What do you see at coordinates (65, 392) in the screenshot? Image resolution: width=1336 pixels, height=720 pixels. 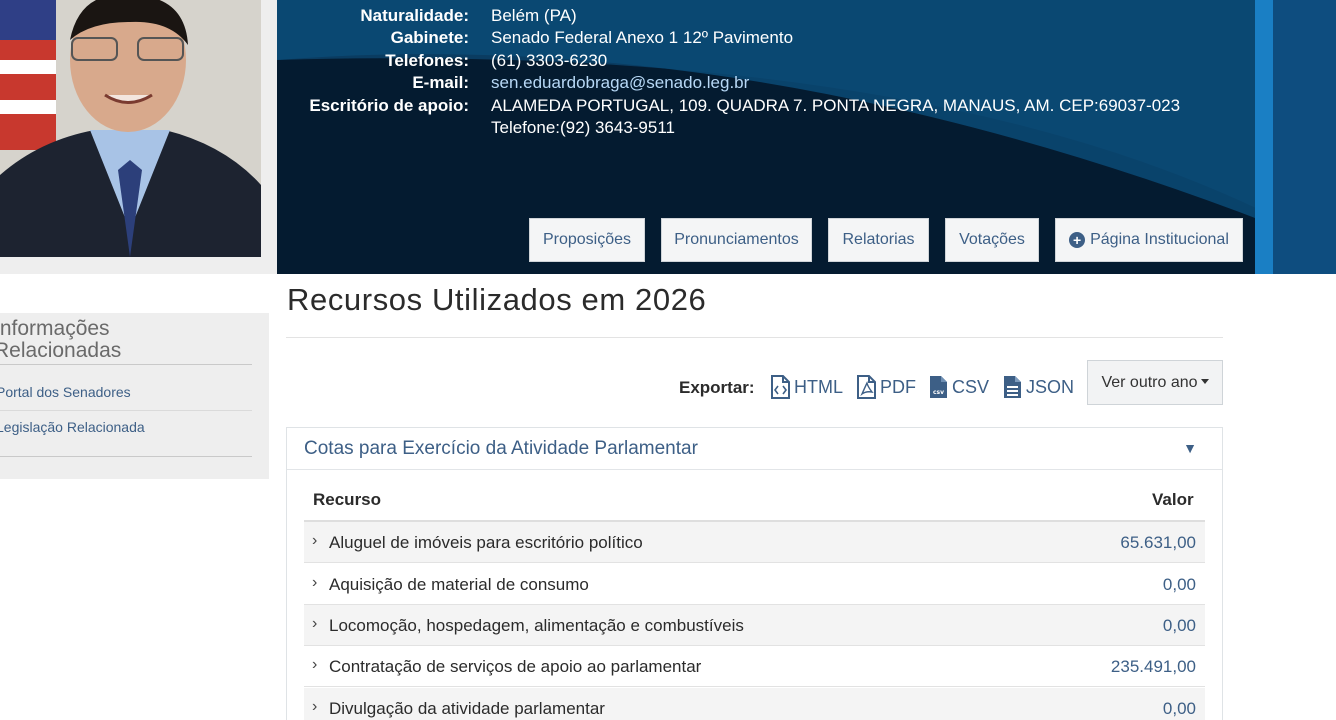 I see `sidebar-link-portal-senadores: Portal dos Senadores` at bounding box center [65, 392].